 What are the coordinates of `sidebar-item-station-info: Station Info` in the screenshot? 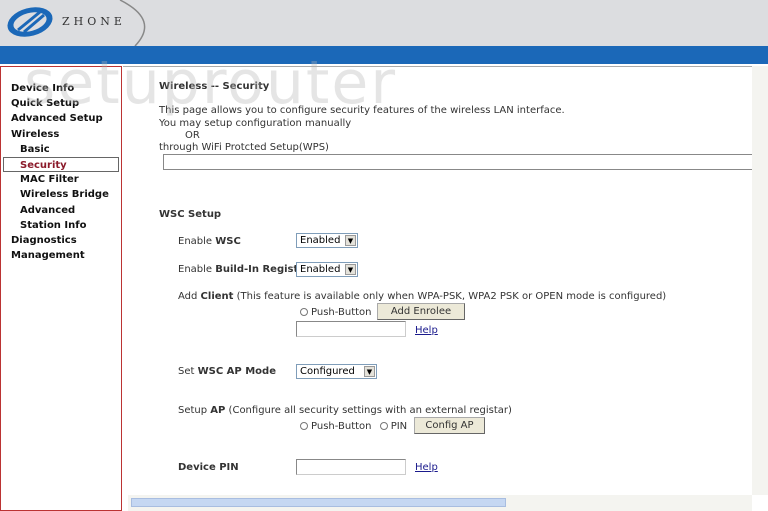 It's located at (61, 225).